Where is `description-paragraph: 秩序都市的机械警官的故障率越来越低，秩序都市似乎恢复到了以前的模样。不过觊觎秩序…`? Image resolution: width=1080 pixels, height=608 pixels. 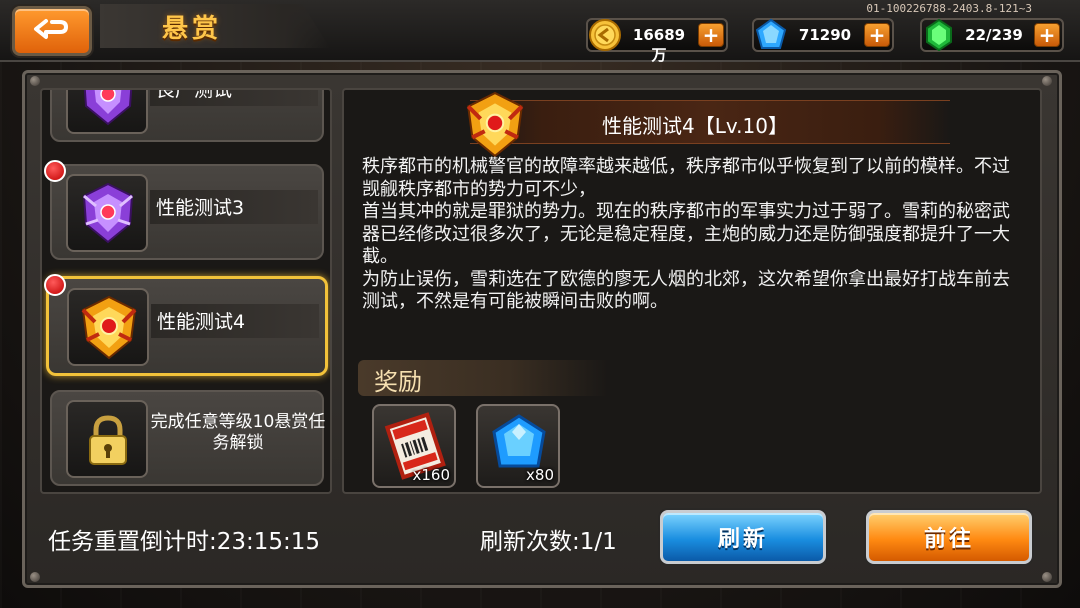 description-paragraph: 秩序都市的机械警官的故障率越来越低，秩序都市似乎恢复到了以前的模样。不过觊觎秩序… is located at coordinates (686, 178).